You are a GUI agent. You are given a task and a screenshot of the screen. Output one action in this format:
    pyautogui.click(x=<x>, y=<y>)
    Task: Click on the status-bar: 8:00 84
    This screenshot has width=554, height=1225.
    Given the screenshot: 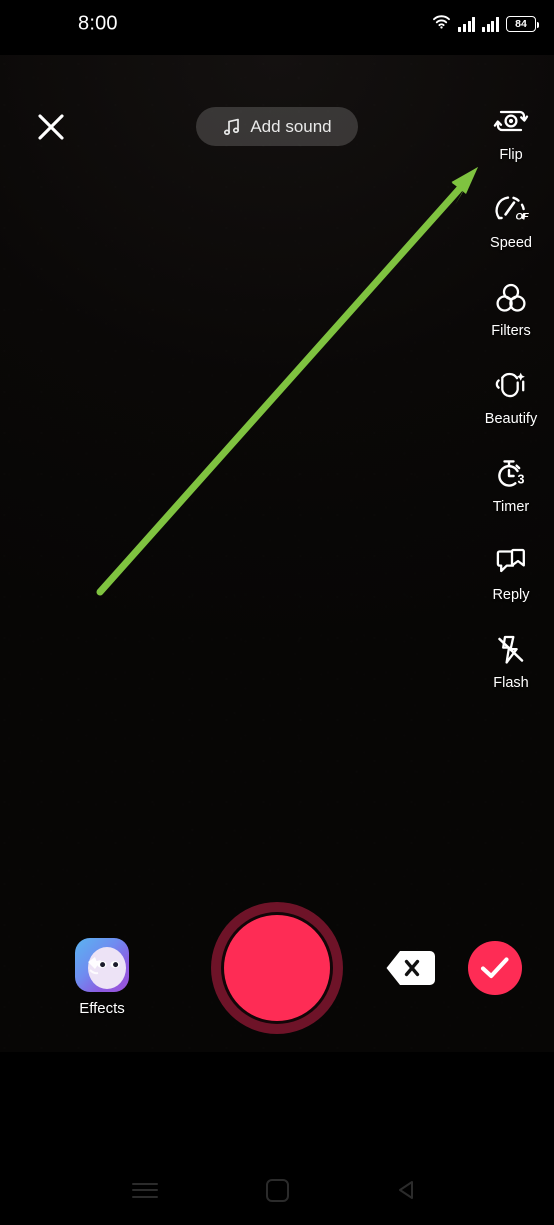 What is the action you would take?
    pyautogui.click(x=277, y=27)
    